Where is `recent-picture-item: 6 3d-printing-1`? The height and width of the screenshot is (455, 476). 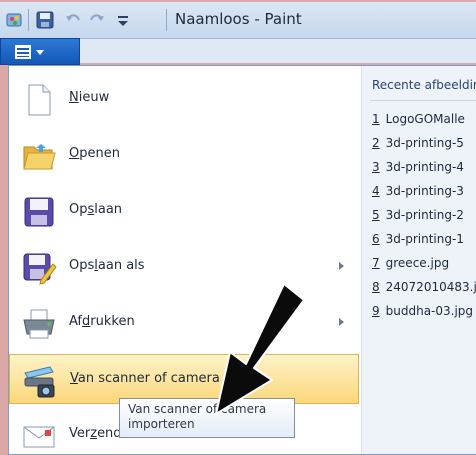
recent-picture-item: 6 3d-printing-1 is located at coordinates (418, 239).